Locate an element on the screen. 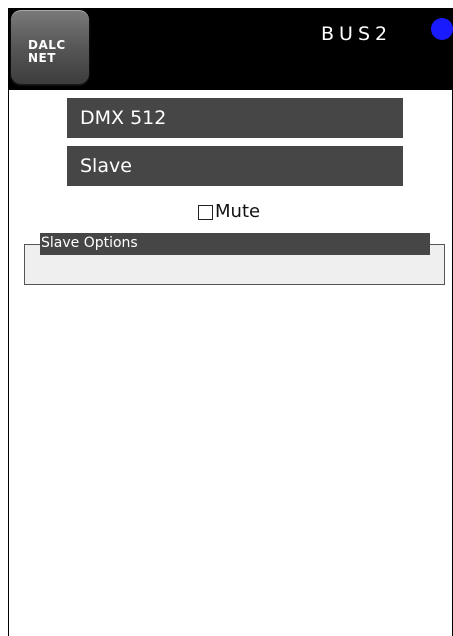 Image resolution: width=453 pixels, height=636 pixels. protocol-select: DMX 512 is located at coordinates (235, 118).